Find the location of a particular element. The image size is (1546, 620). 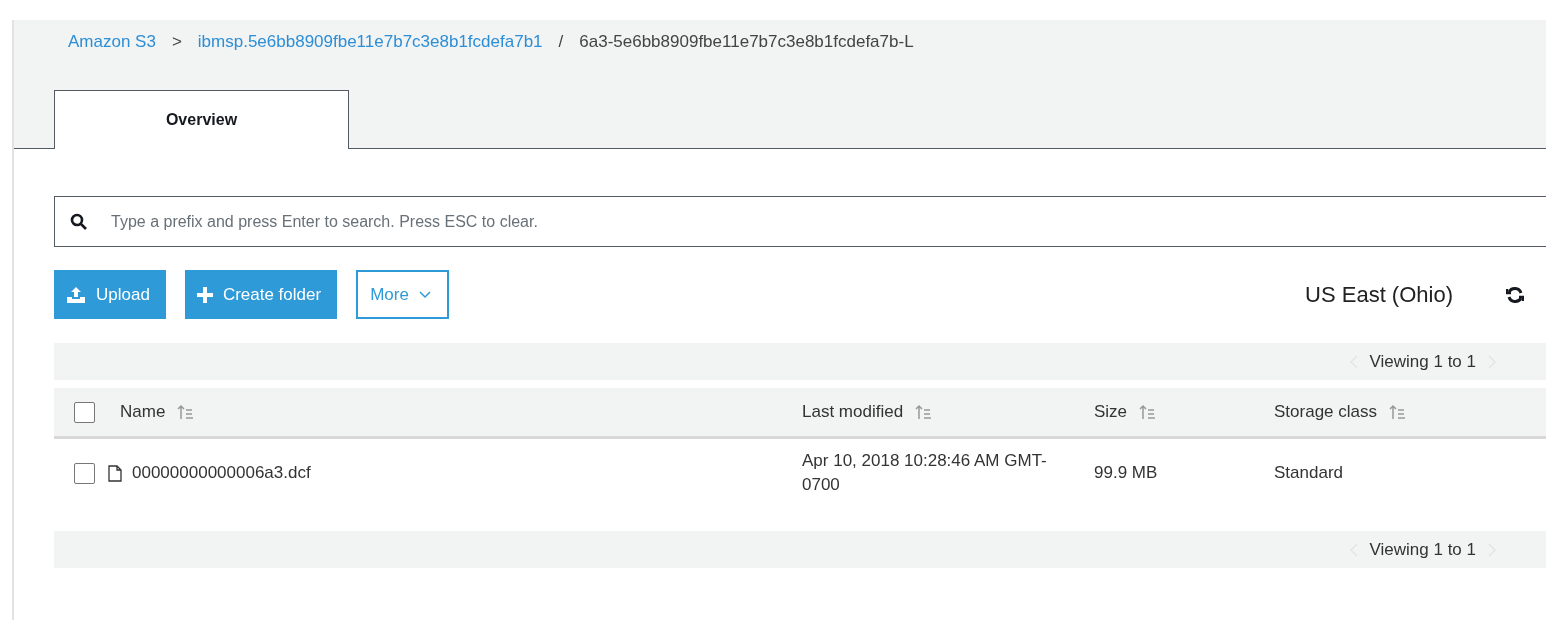

tab: Overview is located at coordinates (201, 119).